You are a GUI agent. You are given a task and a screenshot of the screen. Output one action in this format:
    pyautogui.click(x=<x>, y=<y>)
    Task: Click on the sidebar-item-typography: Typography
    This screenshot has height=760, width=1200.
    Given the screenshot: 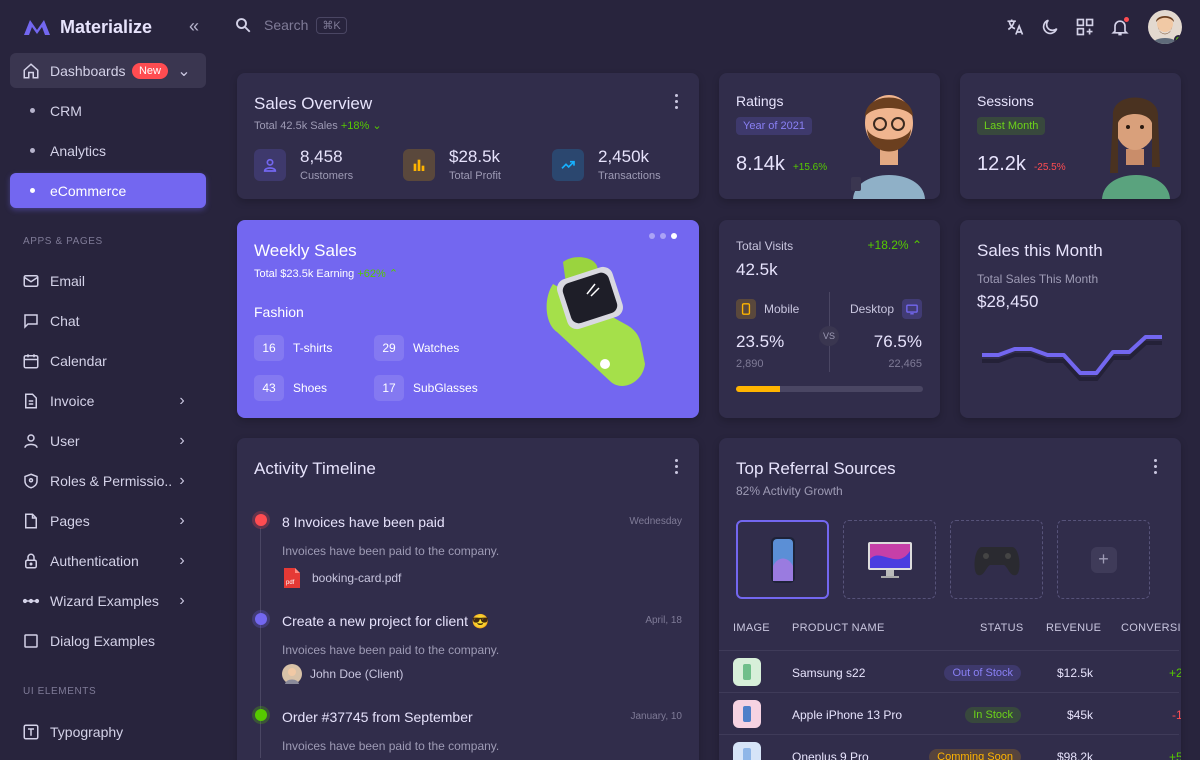 What is the action you would take?
    pyautogui.click(x=108, y=731)
    